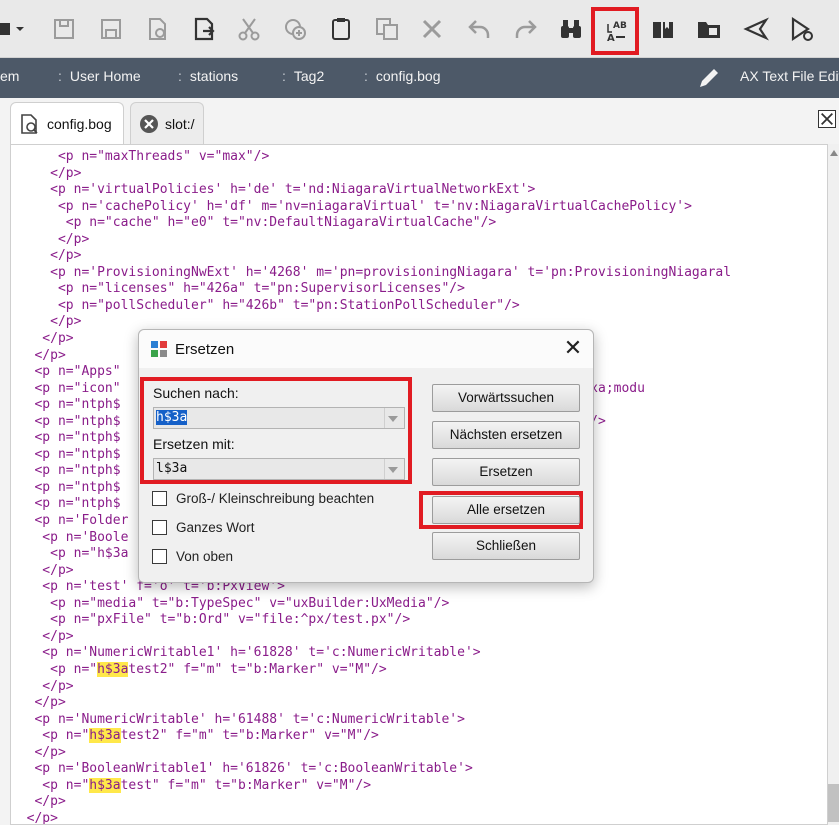  I want to click on new-file-button, so click(157, 29).